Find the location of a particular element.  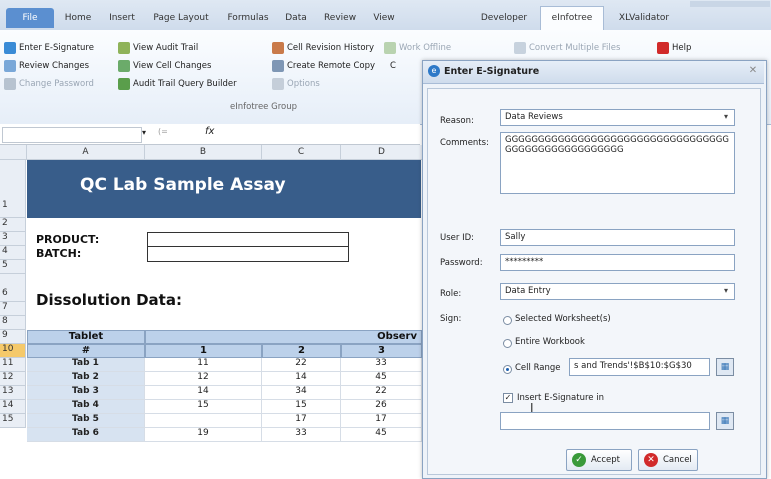

cell-range-label: Cell Range is located at coordinates (538, 368).